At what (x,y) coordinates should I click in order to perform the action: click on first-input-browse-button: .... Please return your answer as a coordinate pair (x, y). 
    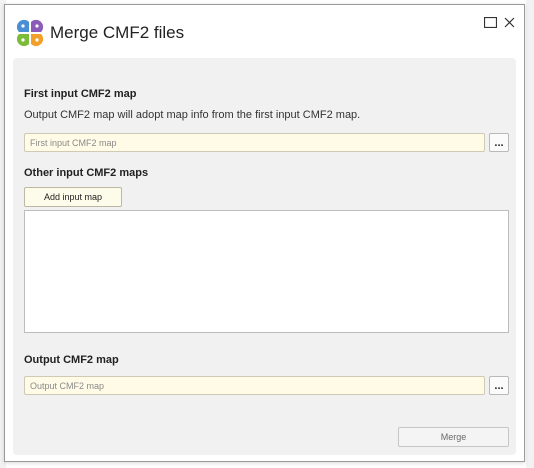
    Looking at the image, I should click on (499, 142).